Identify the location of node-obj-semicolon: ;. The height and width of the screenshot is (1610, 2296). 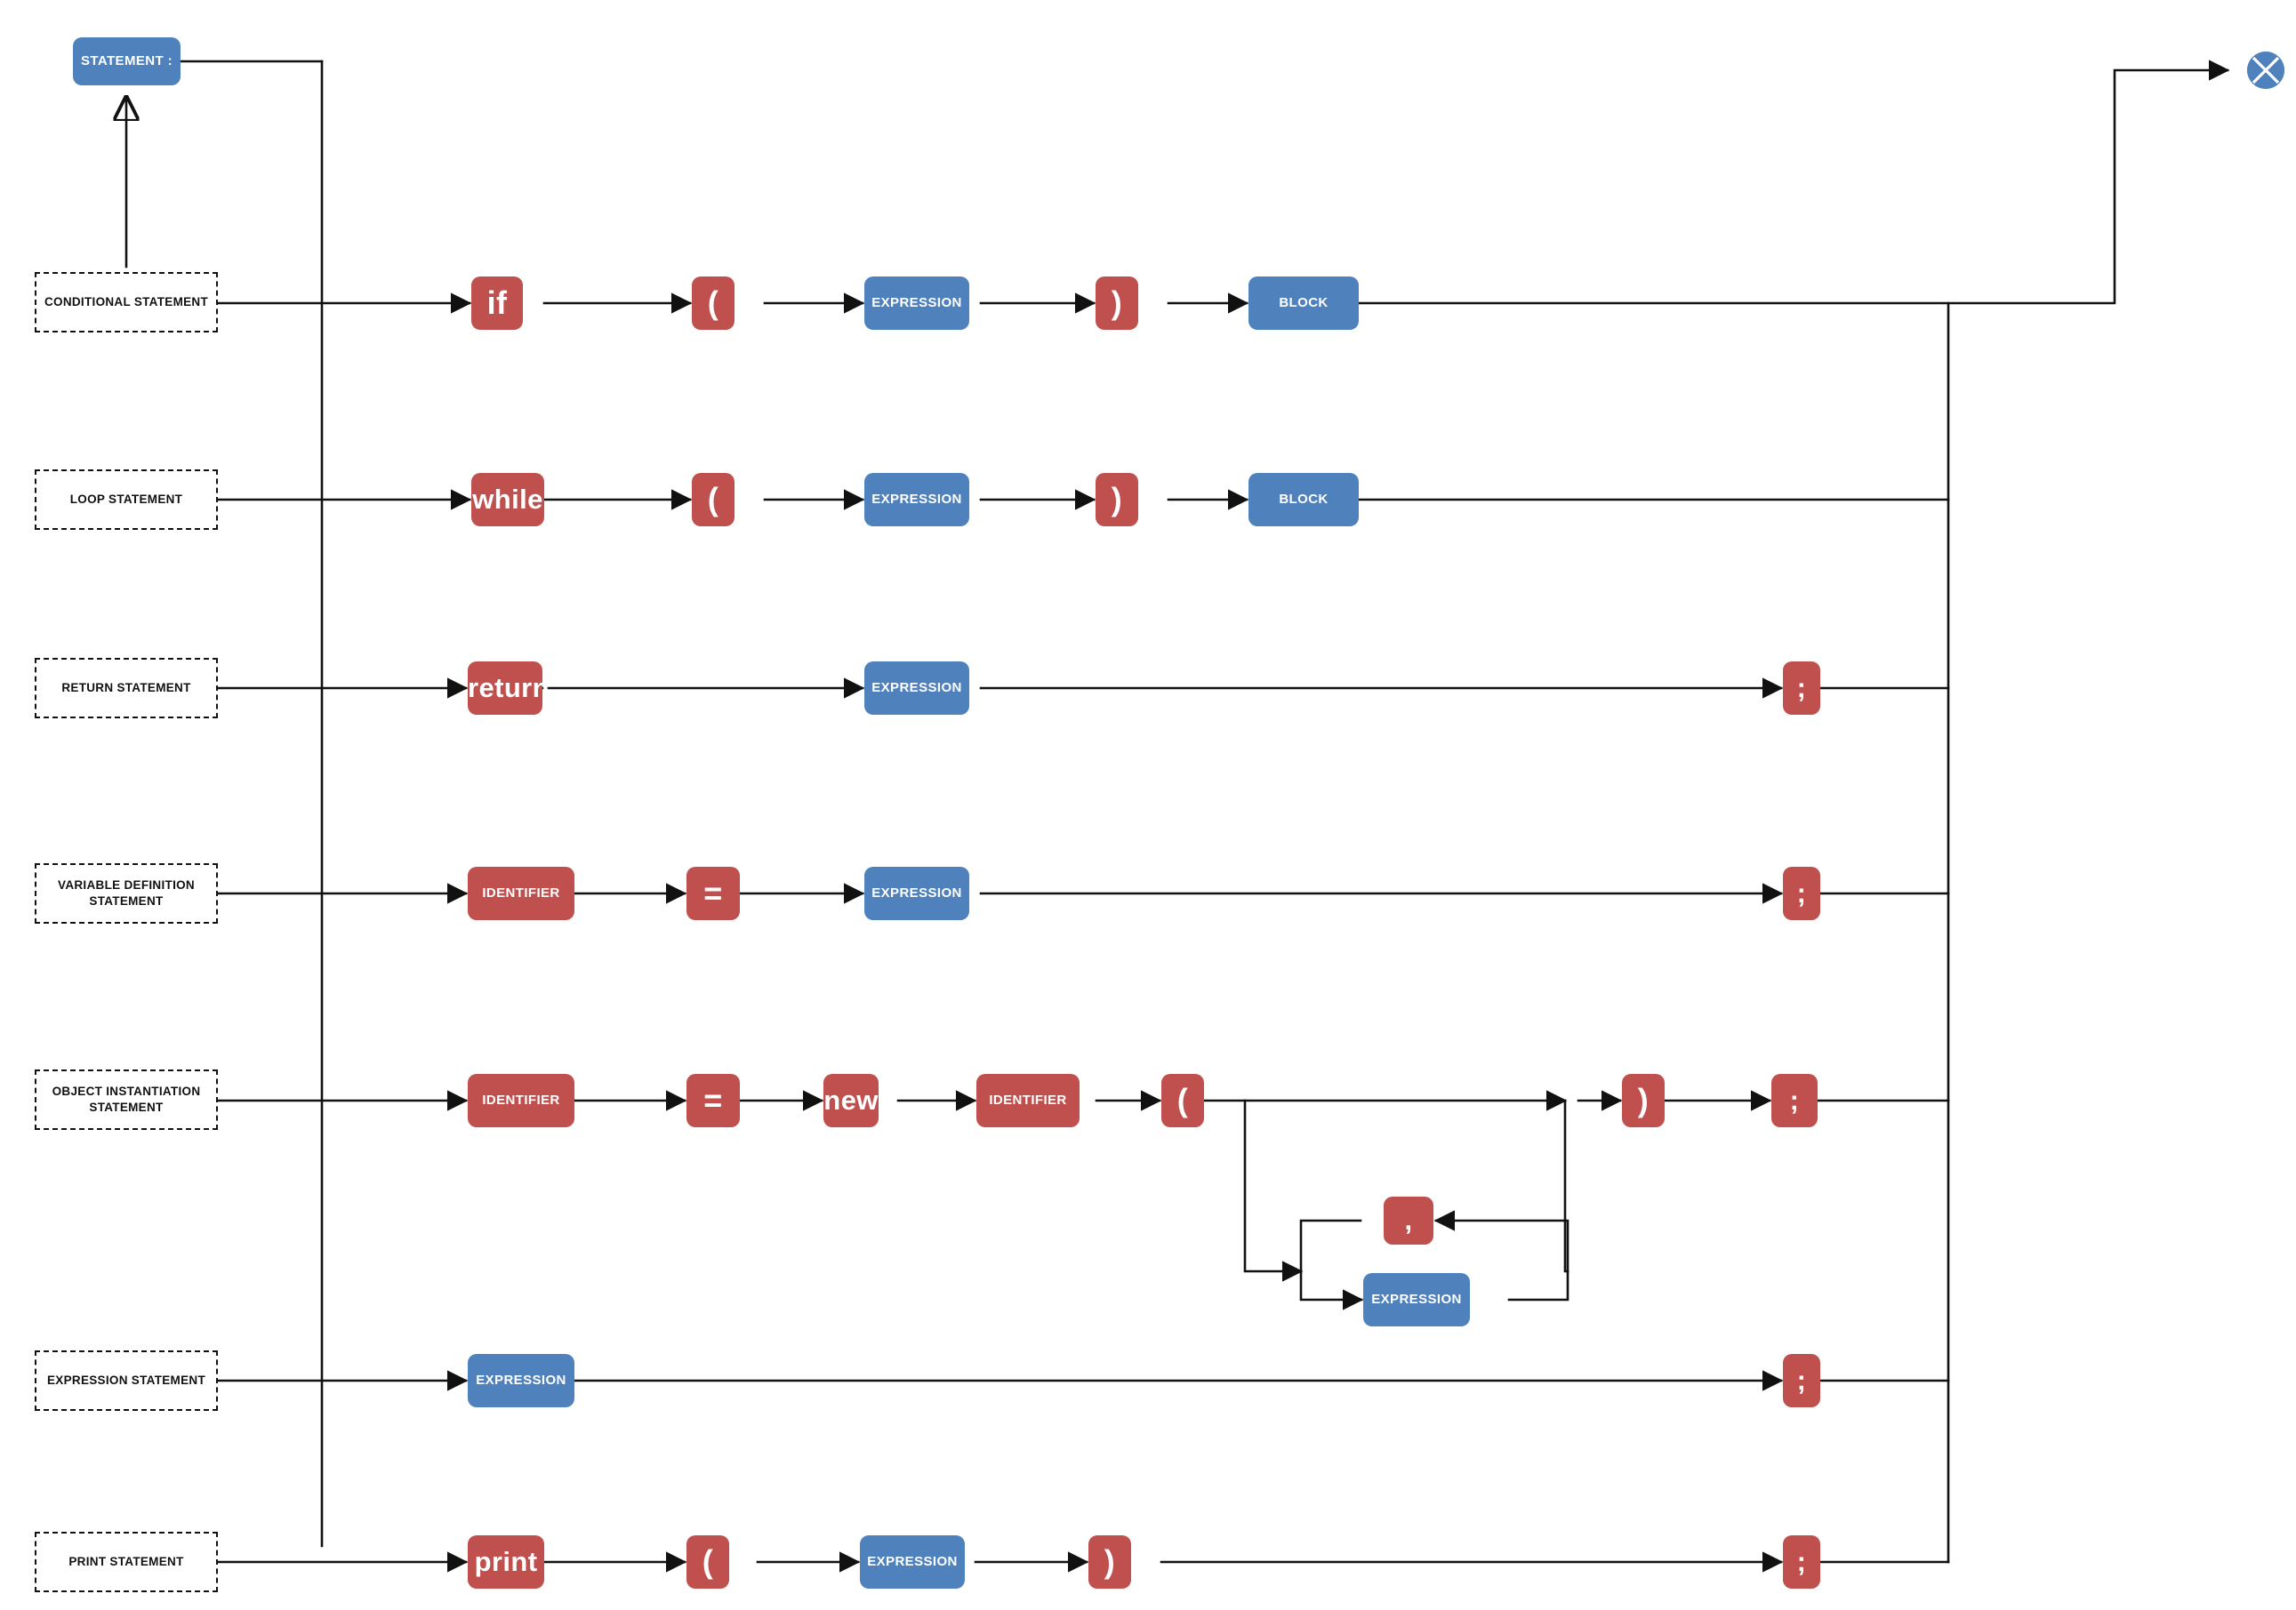
(1794, 1100).